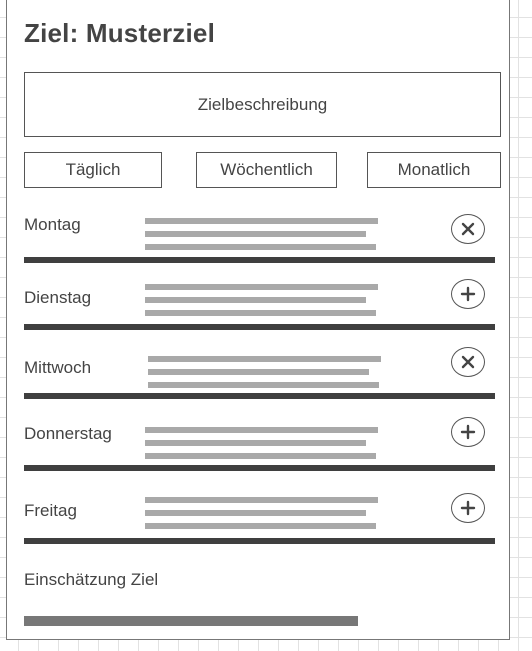  I want to click on day-label: Mittwoch, so click(58, 367).